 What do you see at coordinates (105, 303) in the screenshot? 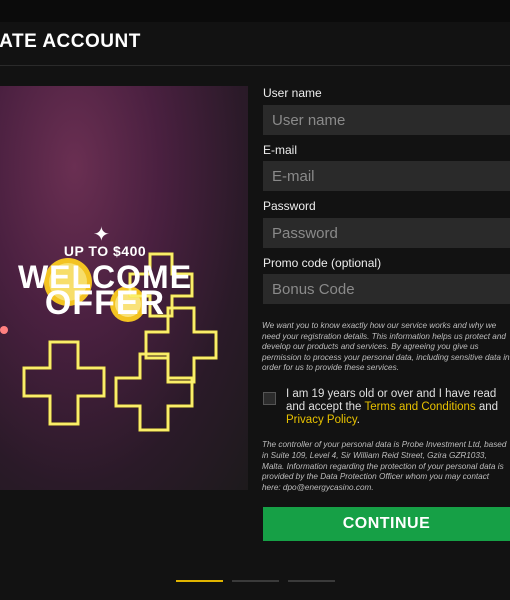
I see `promo-headline-offer: OFFER` at bounding box center [105, 303].